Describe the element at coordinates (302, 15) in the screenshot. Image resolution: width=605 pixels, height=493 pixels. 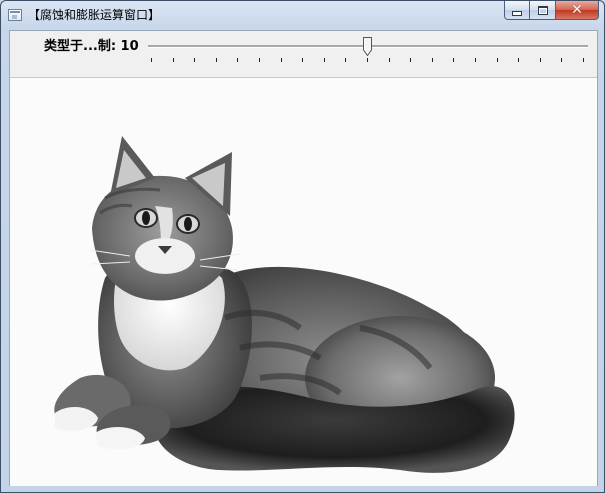
I see `title-bar: 【腐蚀和膨胀运算窗口】 ✕` at that location.